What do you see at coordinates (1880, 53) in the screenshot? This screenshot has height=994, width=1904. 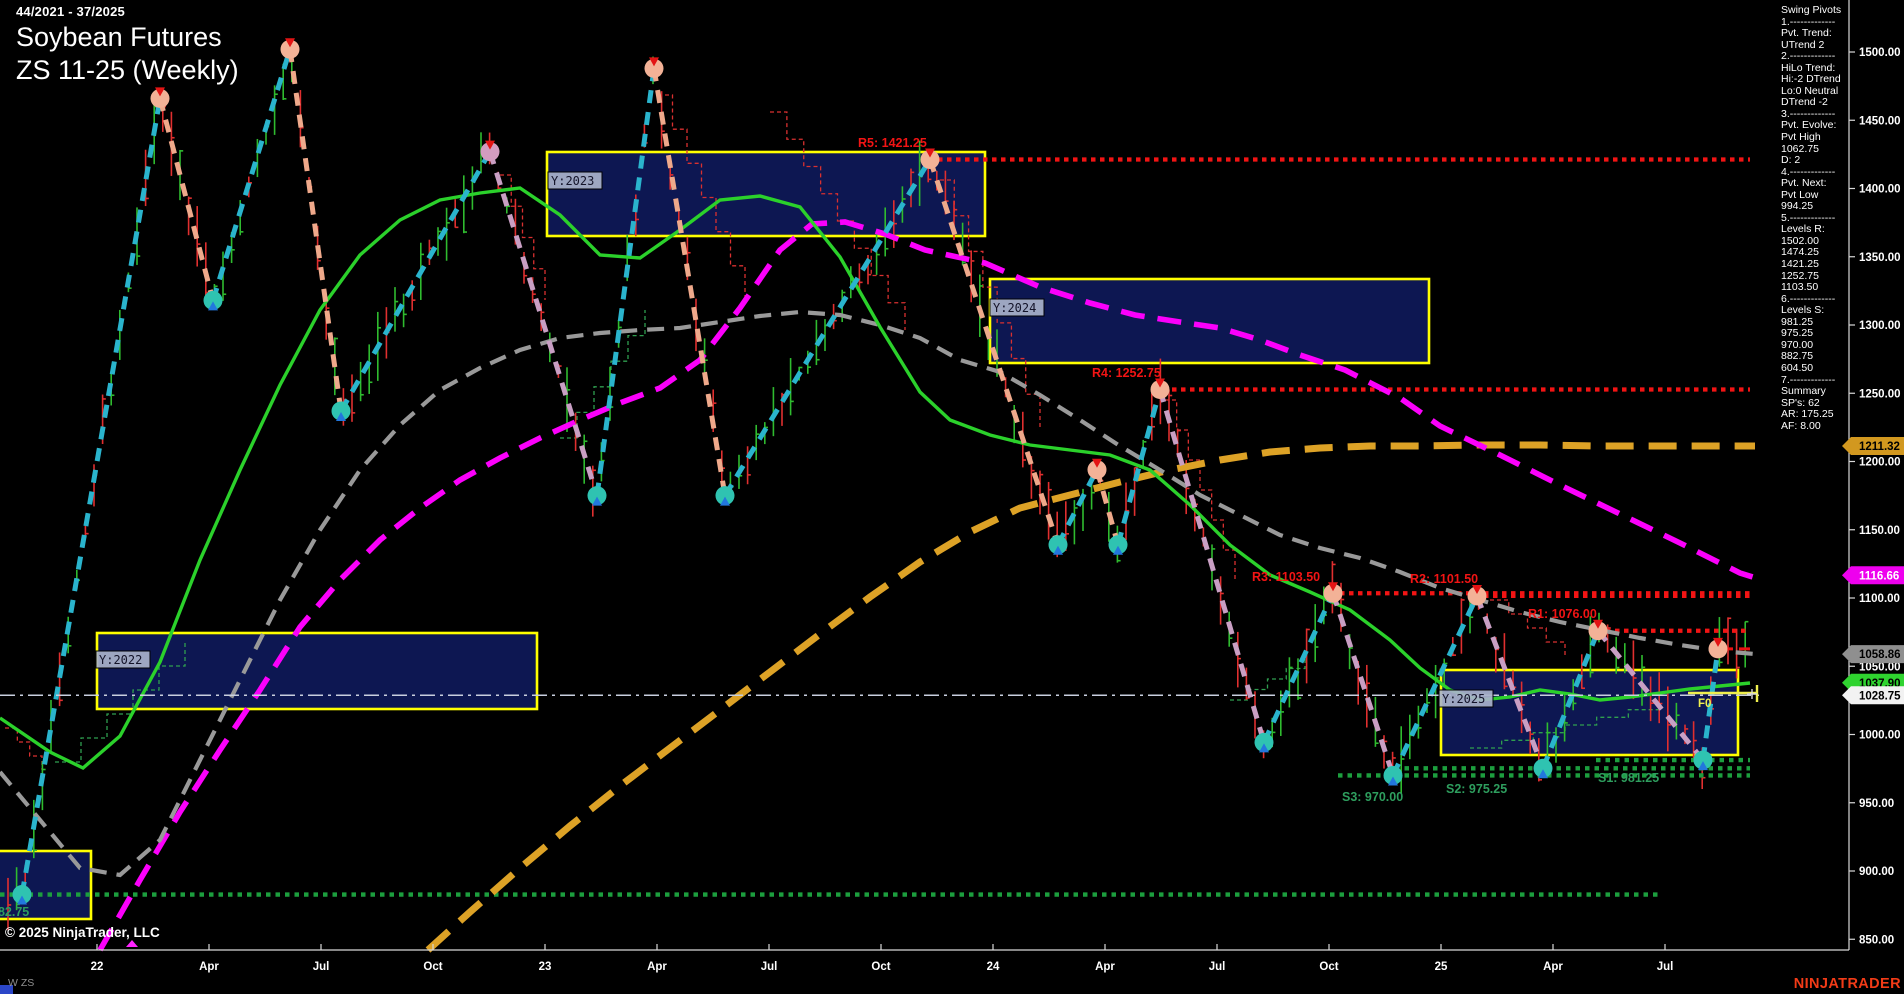 I see `y-tick-label: 1500.00` at bounding box center [1880, 53].